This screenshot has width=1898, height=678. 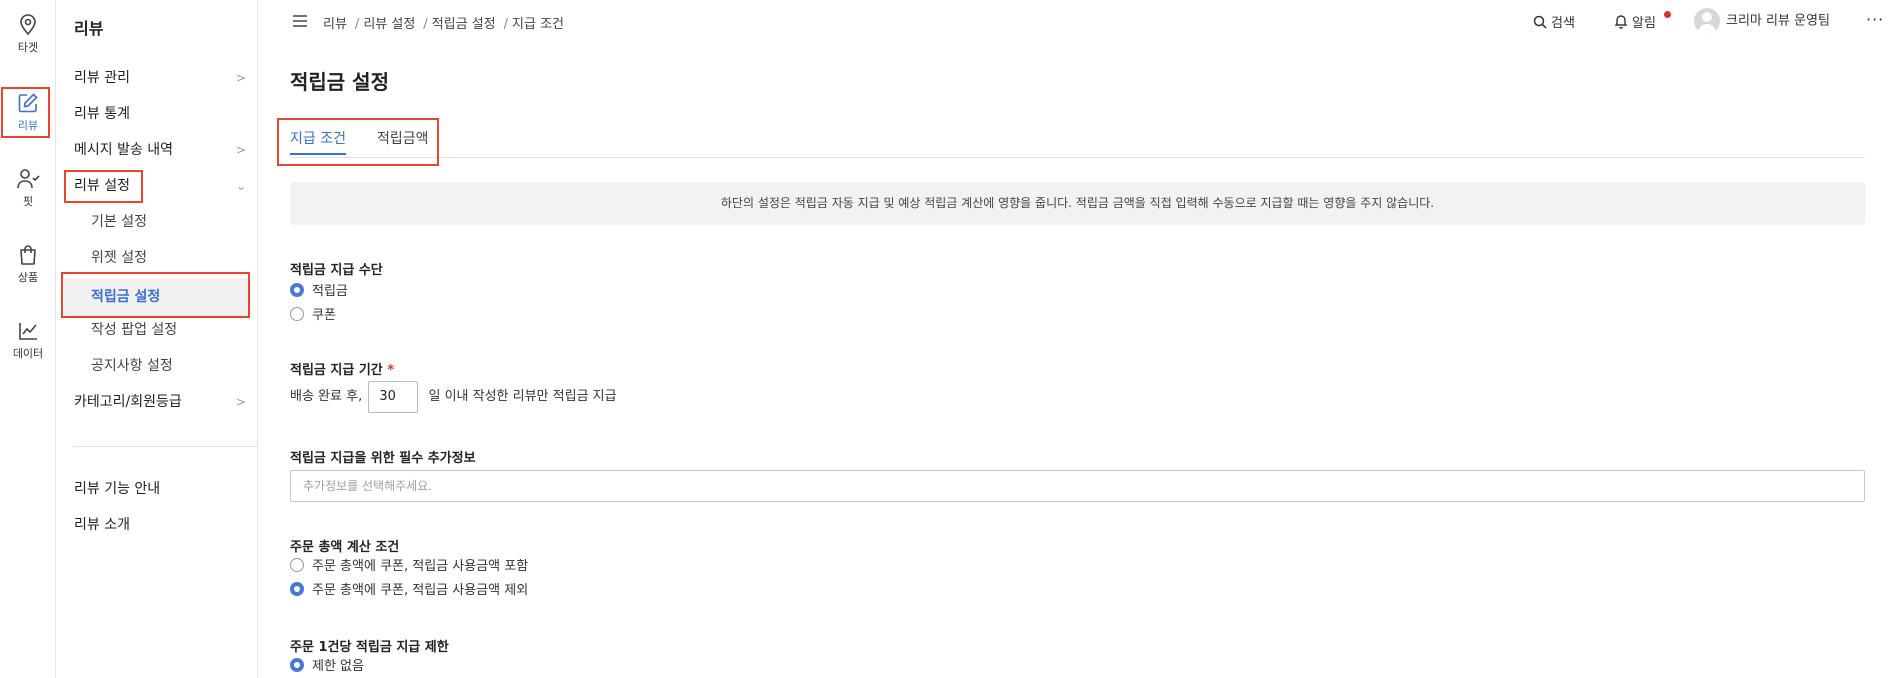 I want to click on menu-item-label: 리뷰 설정, so click(x=102, y=186).